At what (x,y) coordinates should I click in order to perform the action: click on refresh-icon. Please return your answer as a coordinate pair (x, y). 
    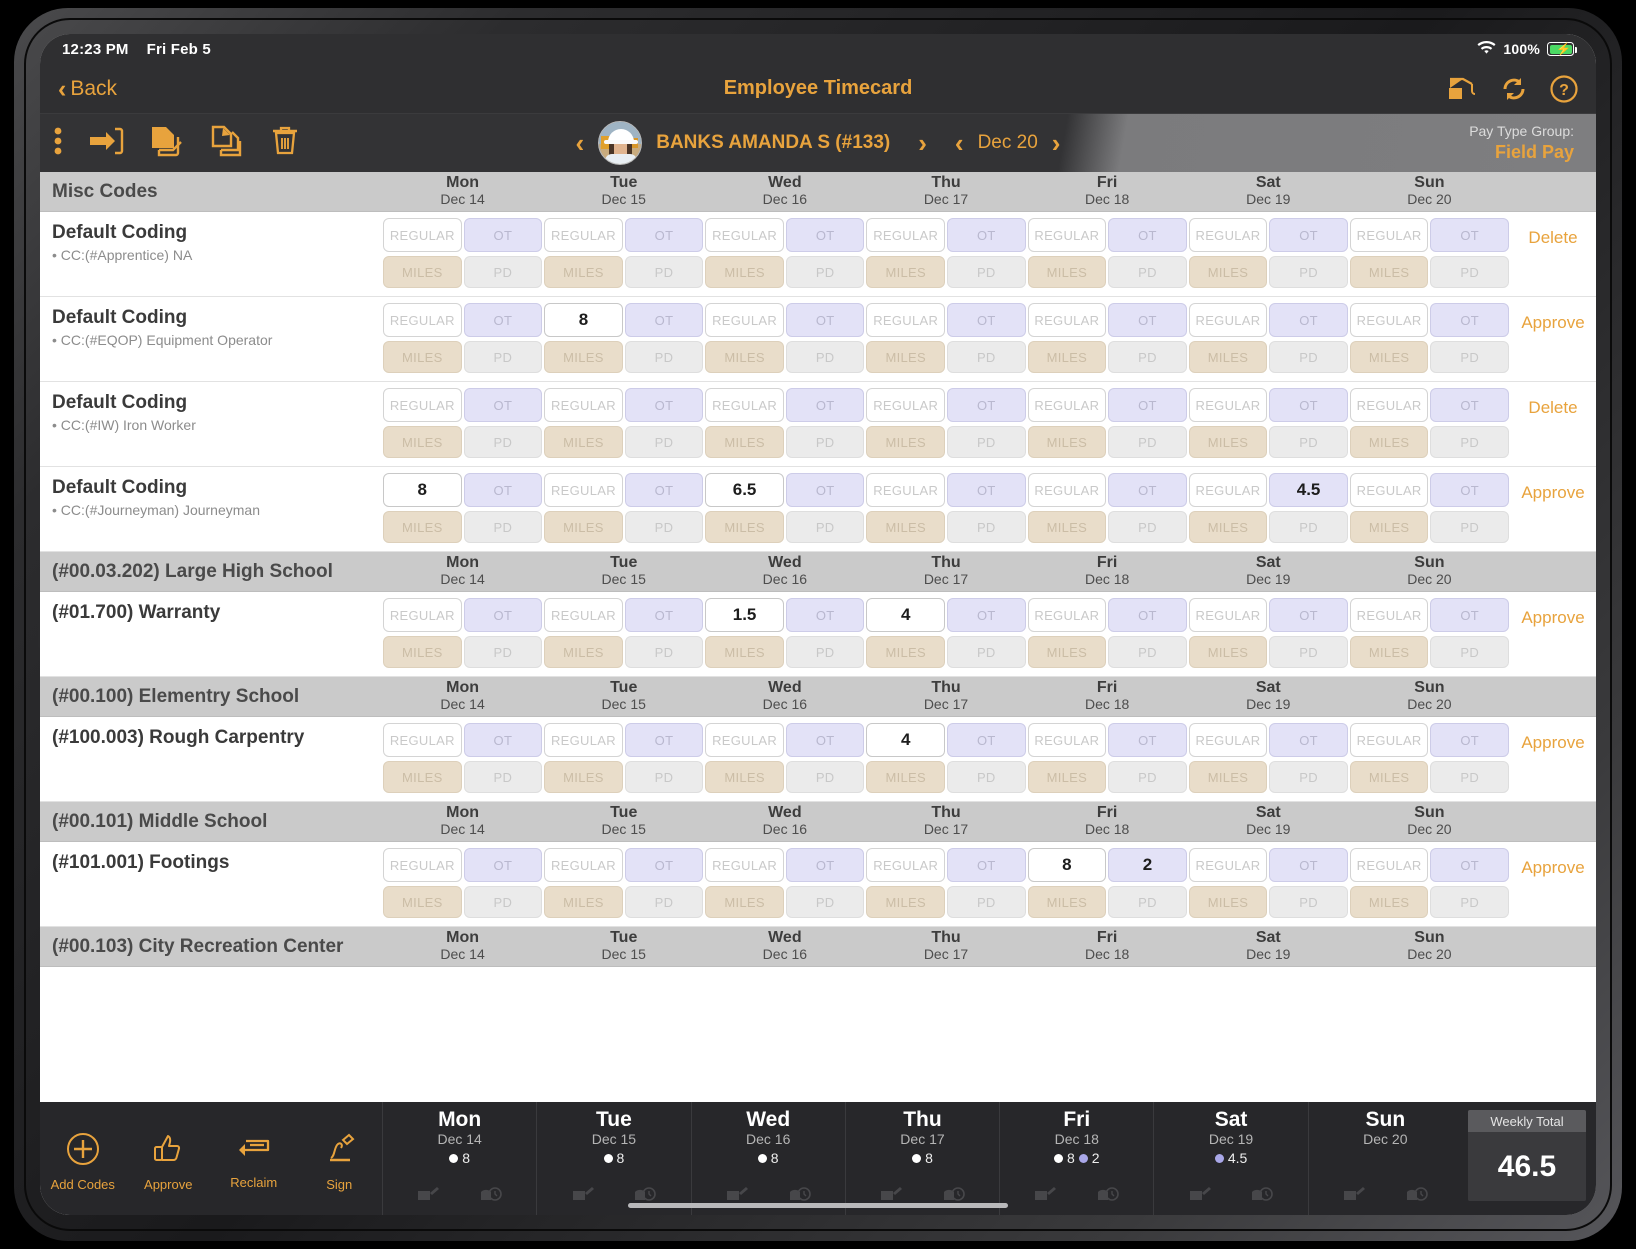
    Looking at the image, I should click on (1514, 89).